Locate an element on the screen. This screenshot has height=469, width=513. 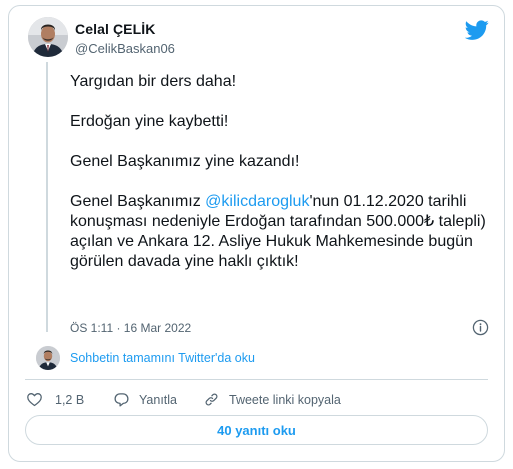
tweet-line-2: Erdoğan yine kaybetti! is located at coordinates (149, 121).